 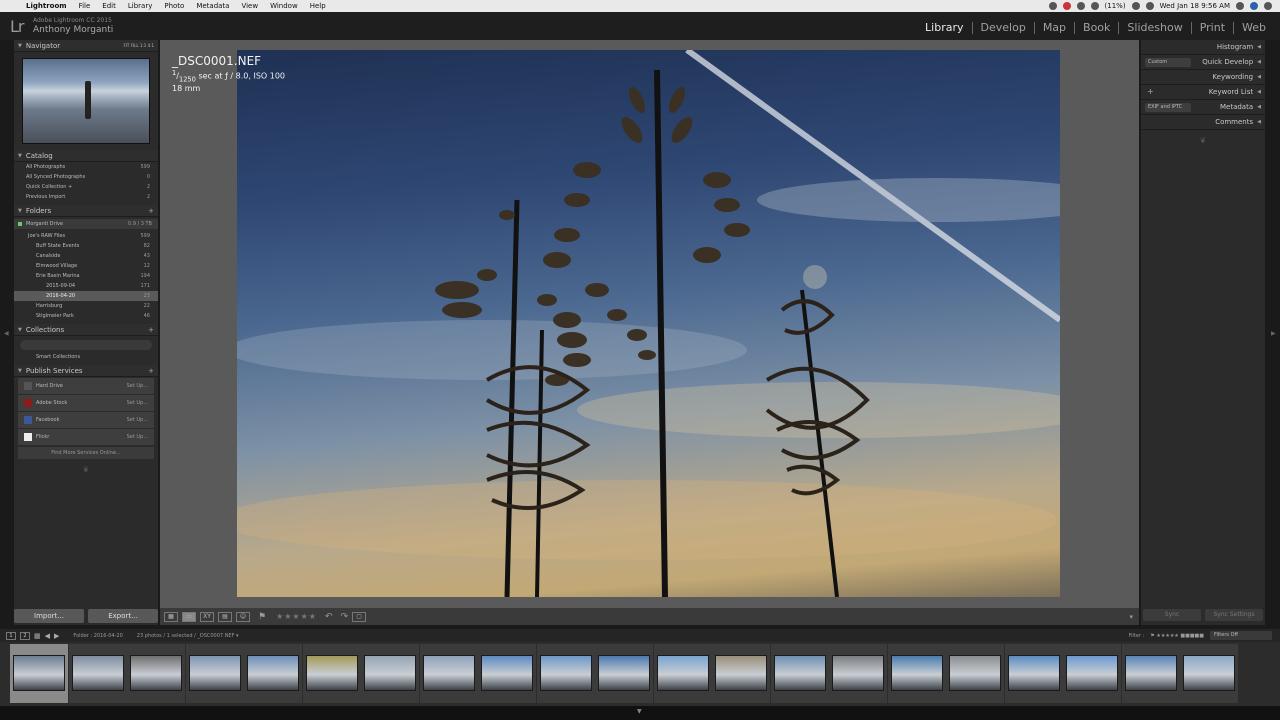 I want to click on catalog-item: All Photographs 599, so click(x=86, y=167).